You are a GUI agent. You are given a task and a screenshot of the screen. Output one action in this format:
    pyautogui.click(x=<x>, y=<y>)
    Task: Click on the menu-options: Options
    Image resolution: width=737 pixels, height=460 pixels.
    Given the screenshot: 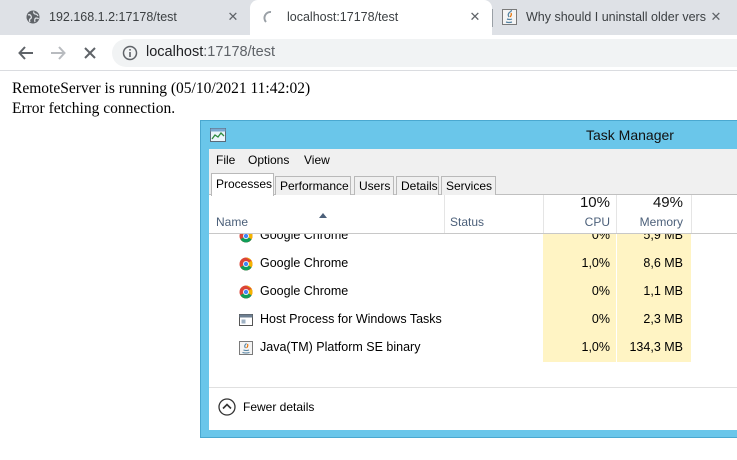 What is the action you would take?
    pyautogui.click(x=268, y=160)
    